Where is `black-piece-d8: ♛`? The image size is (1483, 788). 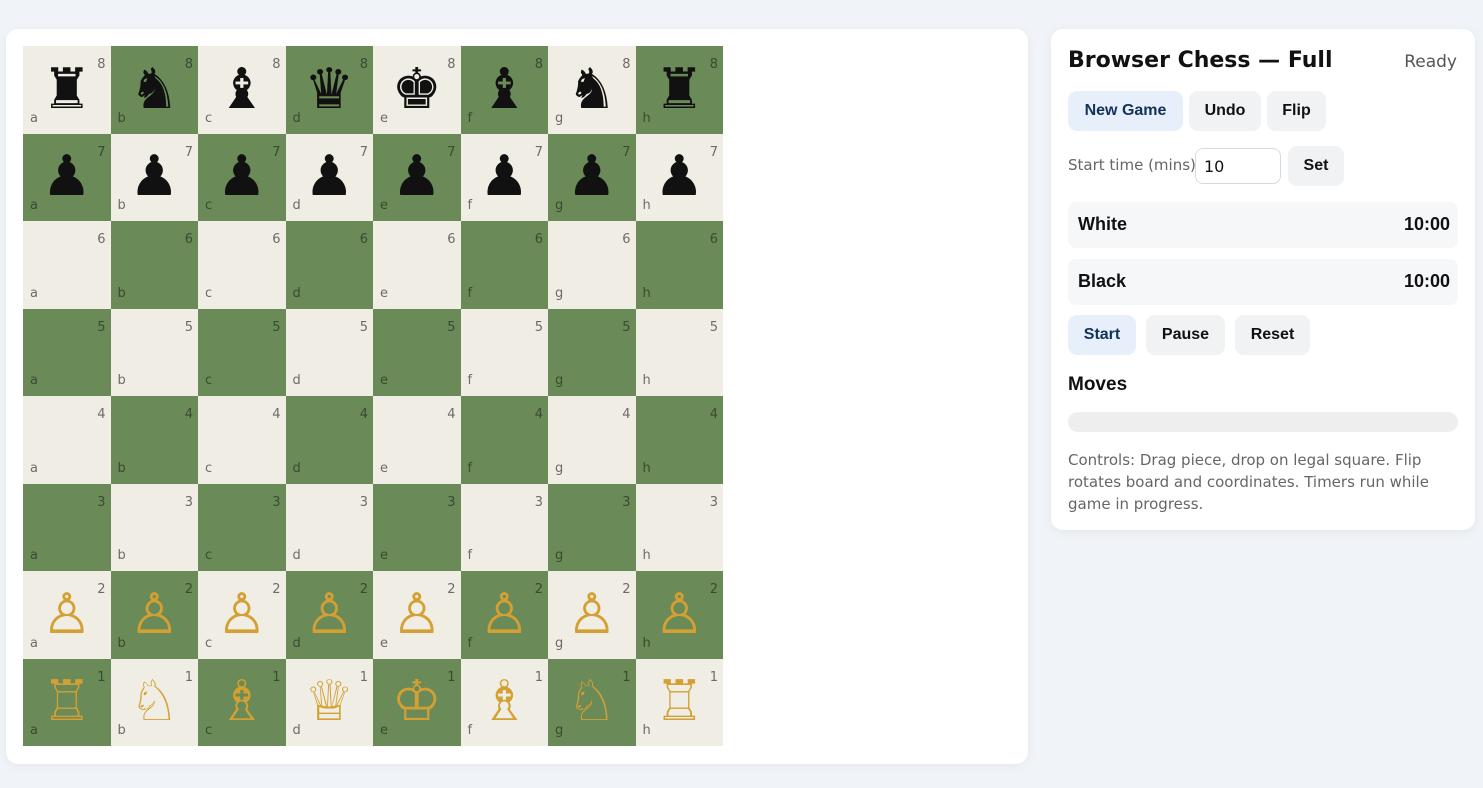 black-piece-d8: ♛ is located at coordinates (330, 90).